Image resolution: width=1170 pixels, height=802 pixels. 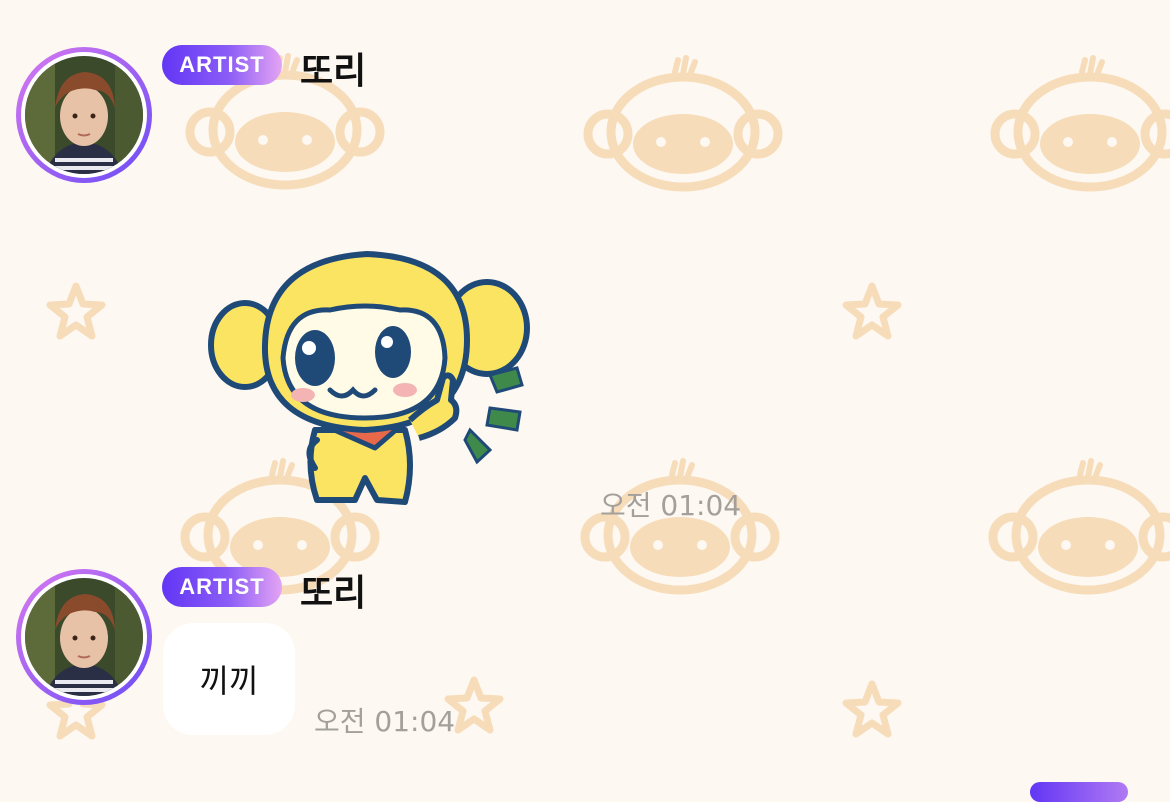 What do you see at coordinates (229, 679) in the screenshot?
I see `message-bubble: 끼끼` at bounding box center [229, 679].